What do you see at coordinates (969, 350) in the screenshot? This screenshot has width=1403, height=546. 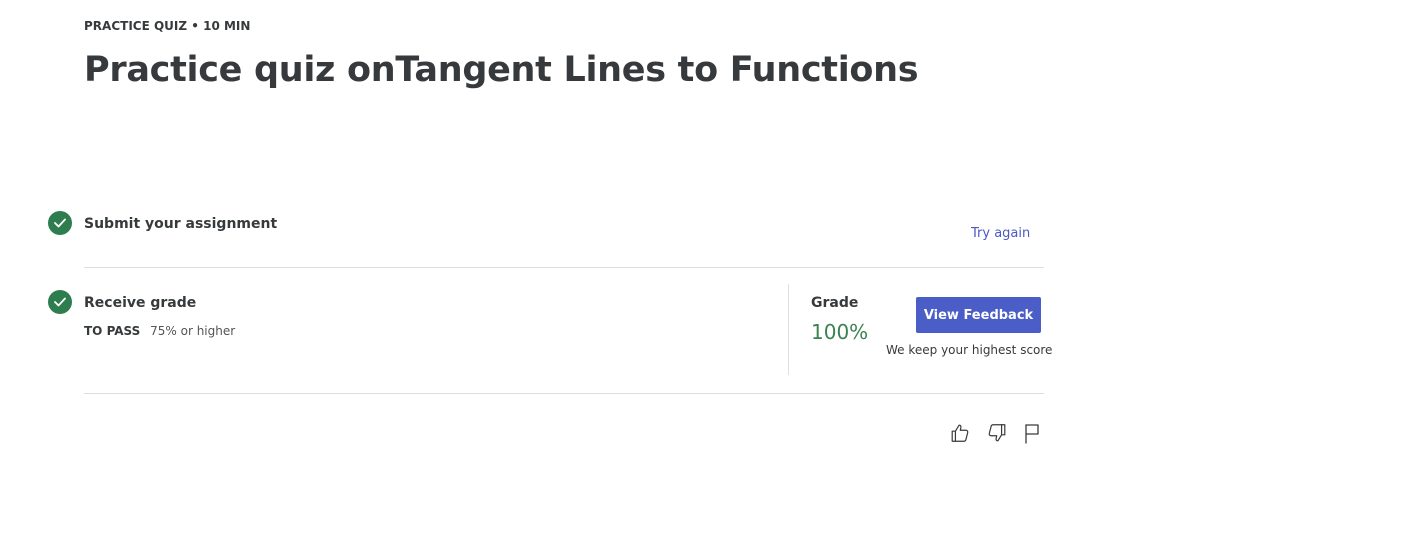 I see `highest-score-note: We keep your highest score` at bounding box center [969, 350].